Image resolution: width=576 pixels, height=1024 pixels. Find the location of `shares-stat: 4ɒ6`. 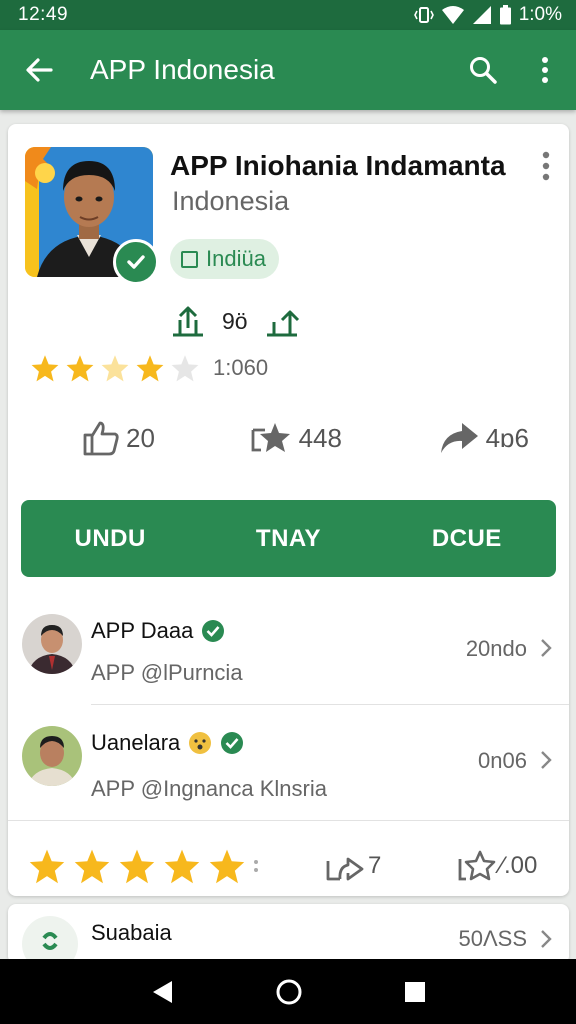

shares-stat: 4ɒ6 is located at coordinates (483, 438).